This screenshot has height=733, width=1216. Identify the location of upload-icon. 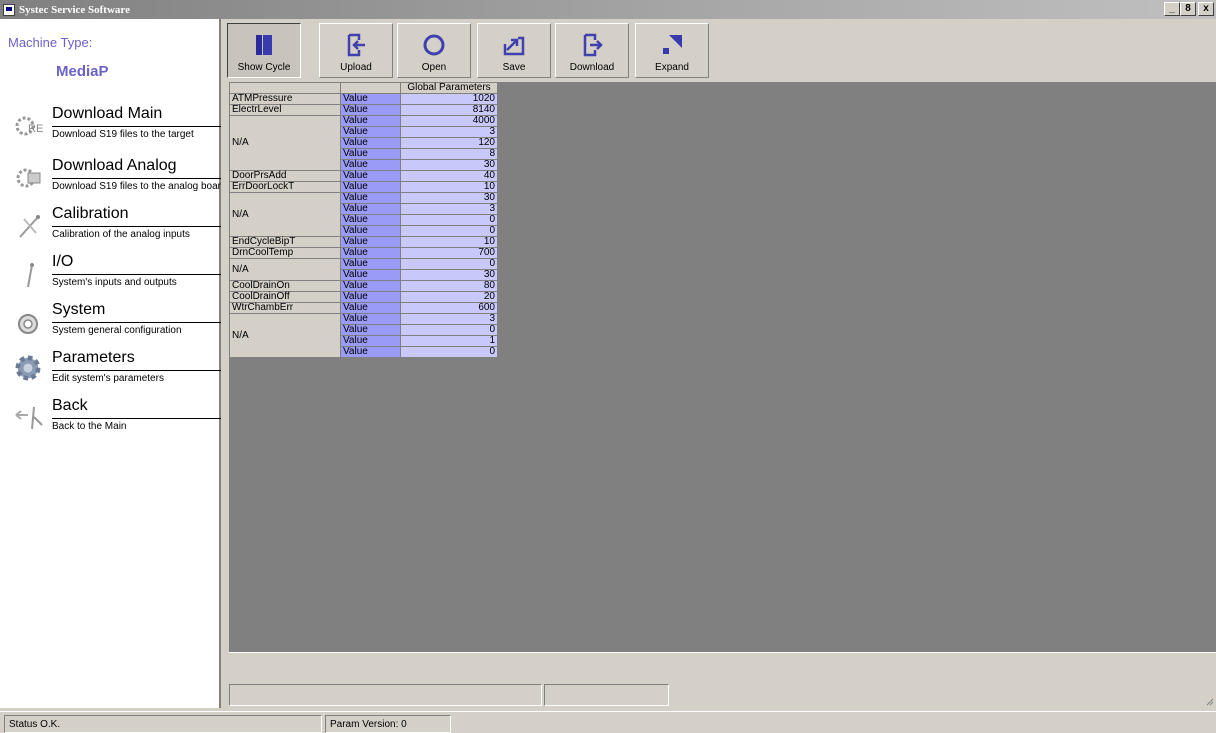
(356, 45).